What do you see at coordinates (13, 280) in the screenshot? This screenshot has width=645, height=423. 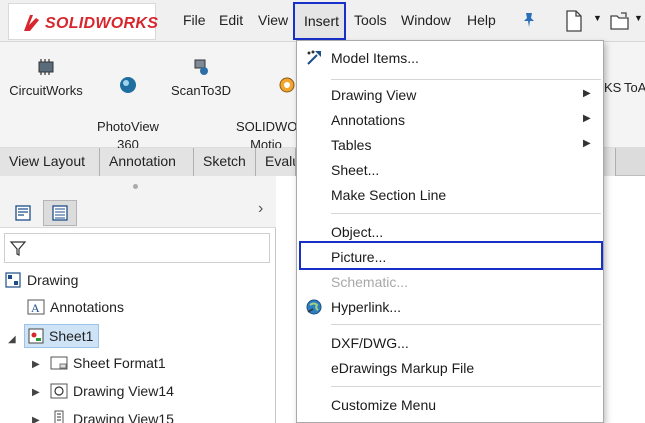 I see `drawing-icon` at bounding box center [13, 280].